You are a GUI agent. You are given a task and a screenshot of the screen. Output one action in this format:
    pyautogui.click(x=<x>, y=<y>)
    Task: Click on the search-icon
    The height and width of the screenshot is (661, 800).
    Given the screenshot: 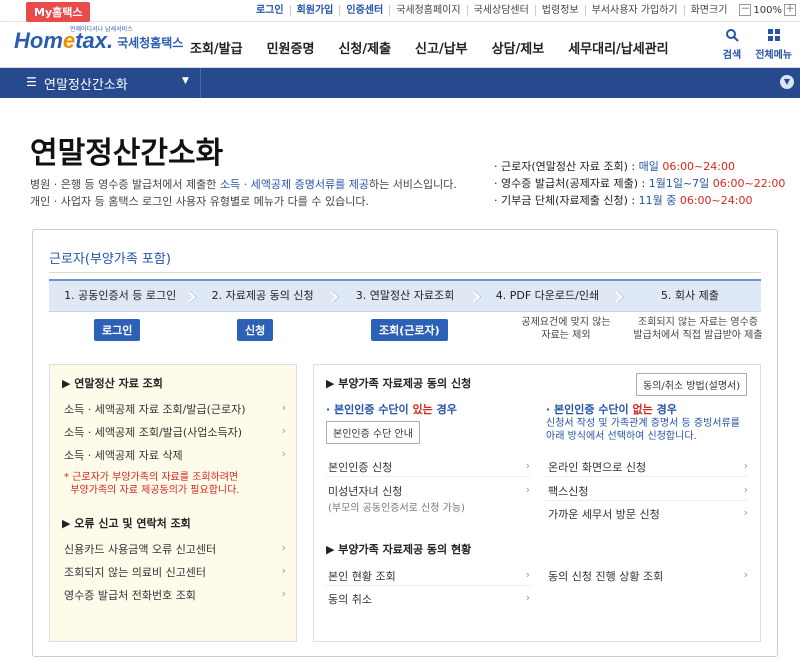 What is the action you would take?
    pyautogui.click(x=732, y=37)
    